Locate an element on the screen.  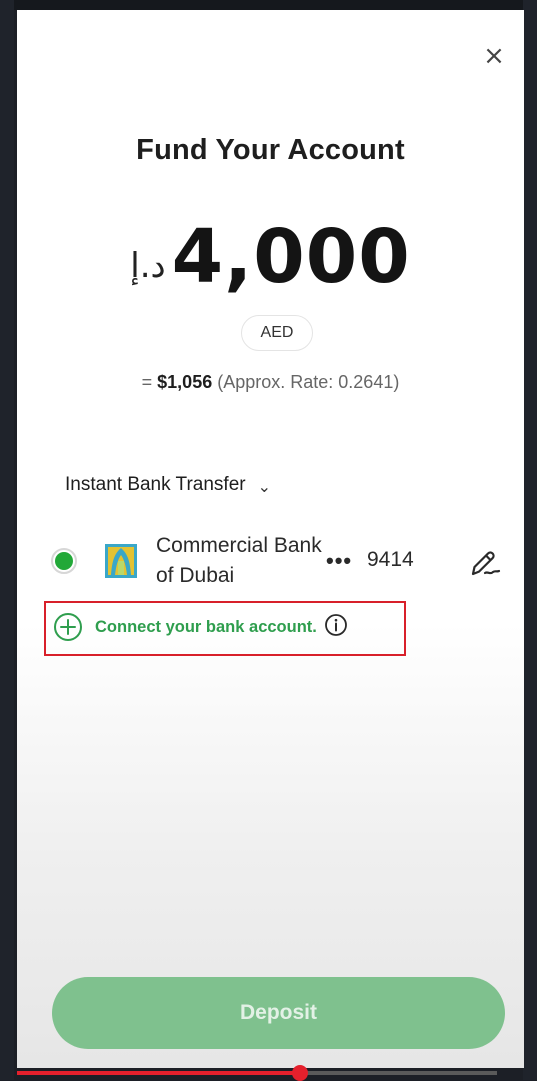
window-right-edge is located at coordinates (530, 540).